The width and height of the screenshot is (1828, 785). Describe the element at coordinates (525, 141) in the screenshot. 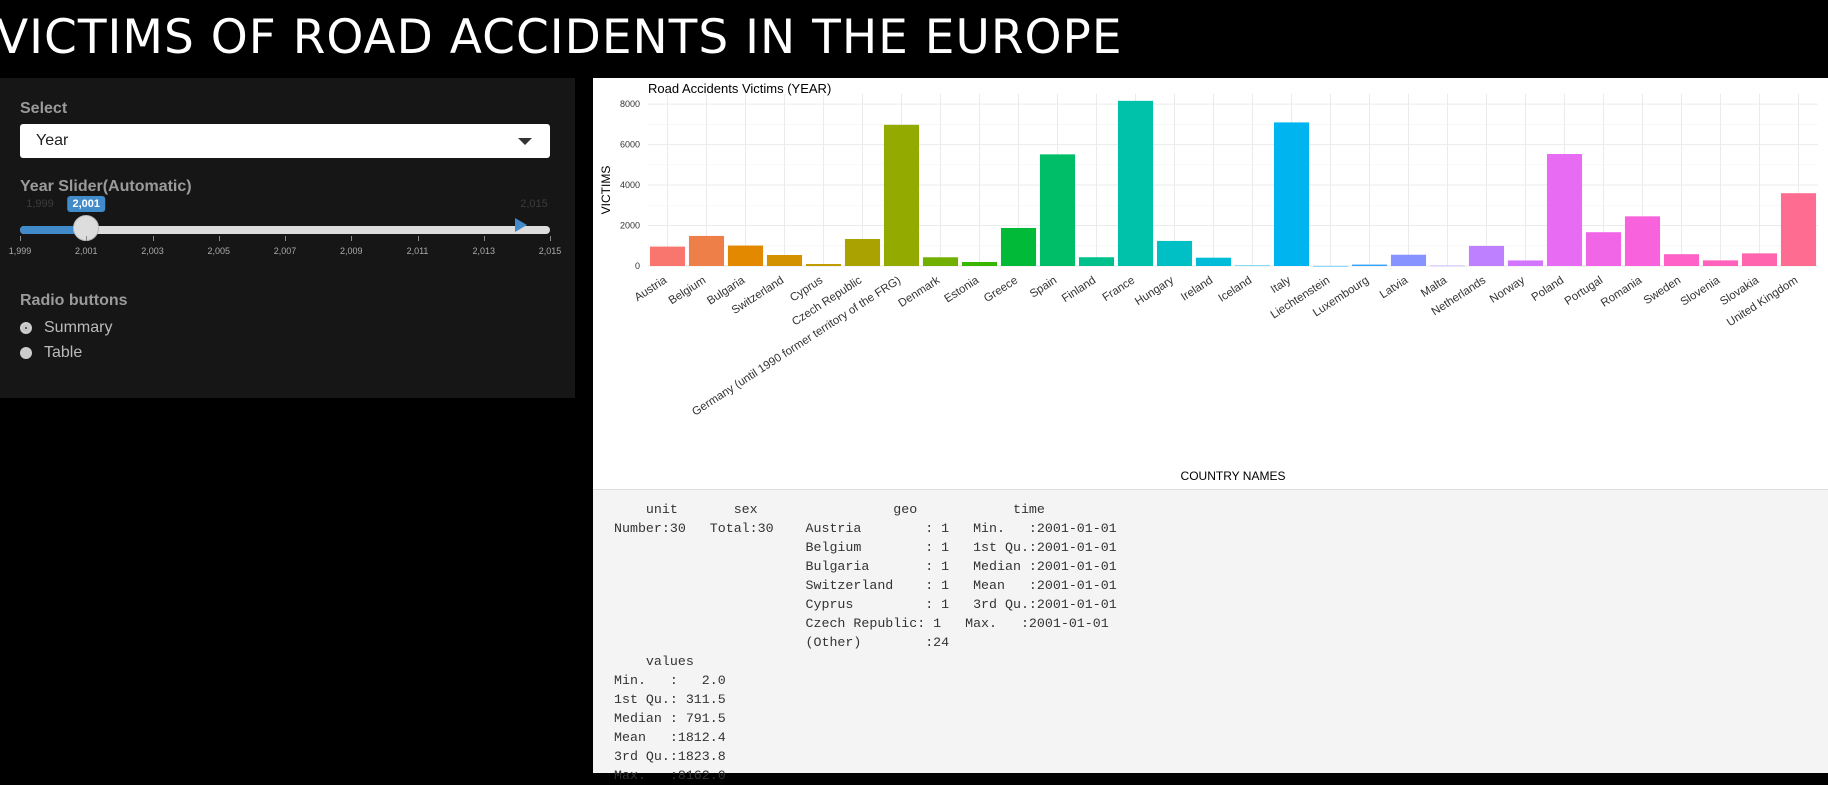

I see `caret-down-icon` at that location.